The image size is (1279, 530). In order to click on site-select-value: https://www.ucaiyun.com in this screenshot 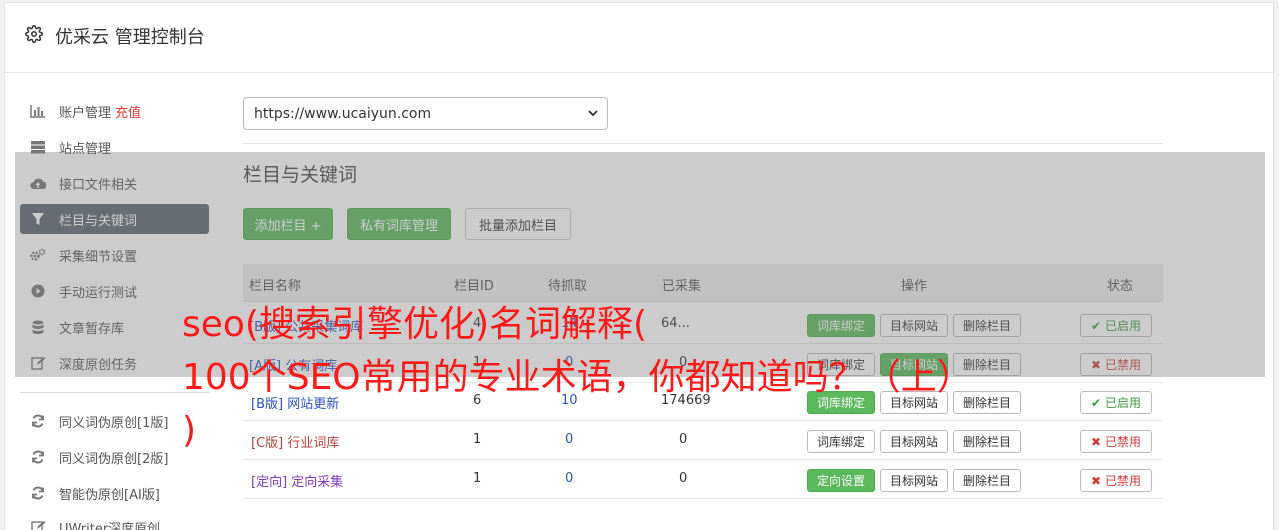, I will do `click(343, 113)`.